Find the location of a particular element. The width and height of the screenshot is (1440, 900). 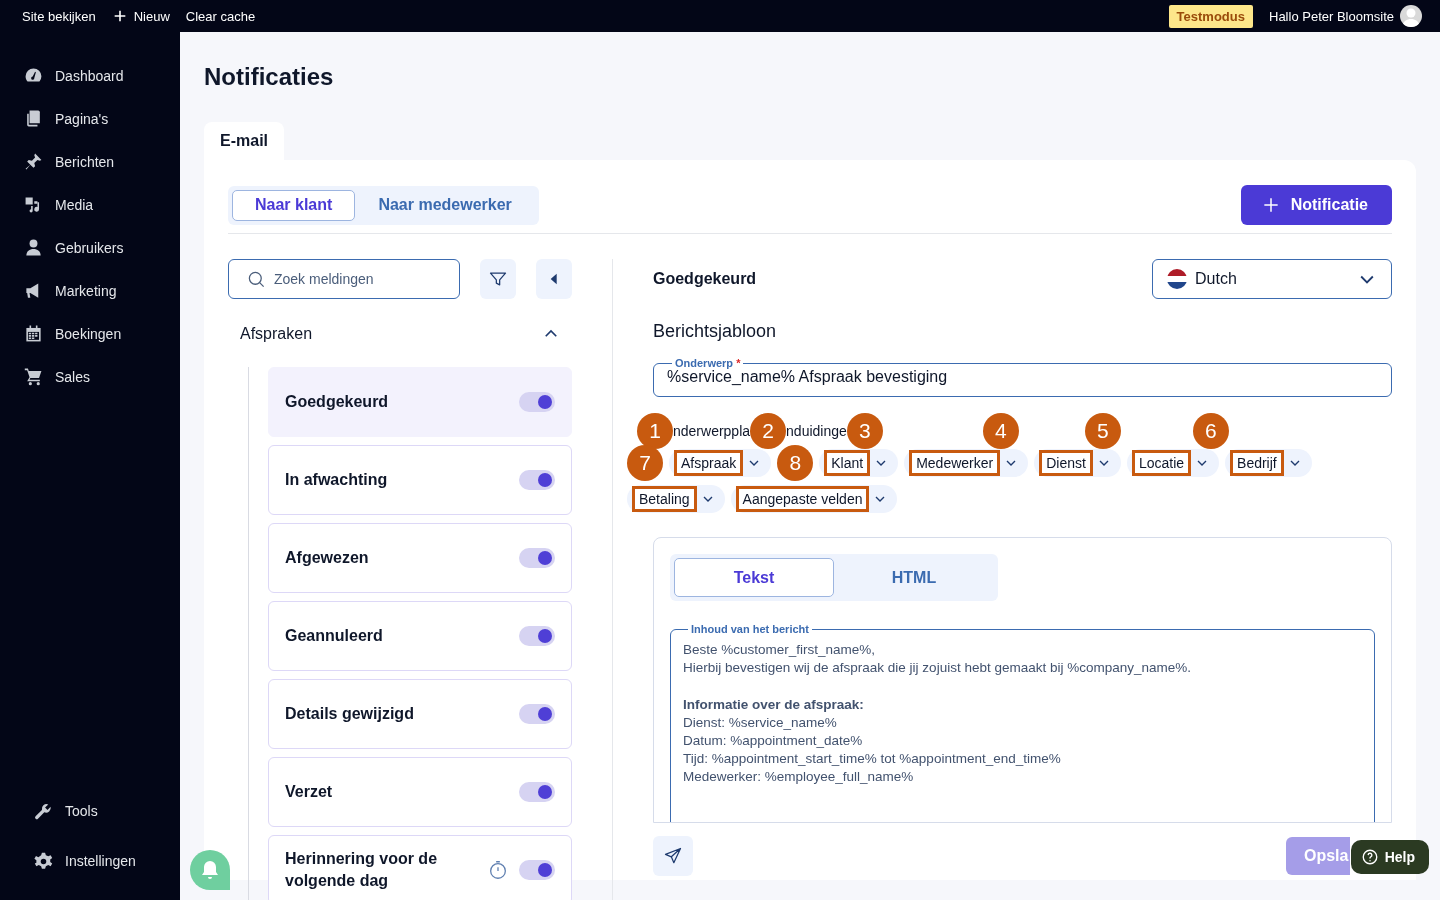

sidebar-item: Media is located at coordinates (90, 204).